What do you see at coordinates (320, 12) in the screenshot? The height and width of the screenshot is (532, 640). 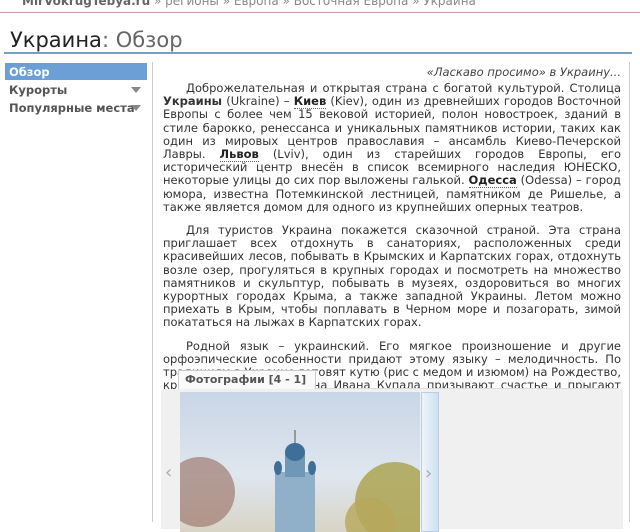 I see `divider` at bounding box center [320, 12].